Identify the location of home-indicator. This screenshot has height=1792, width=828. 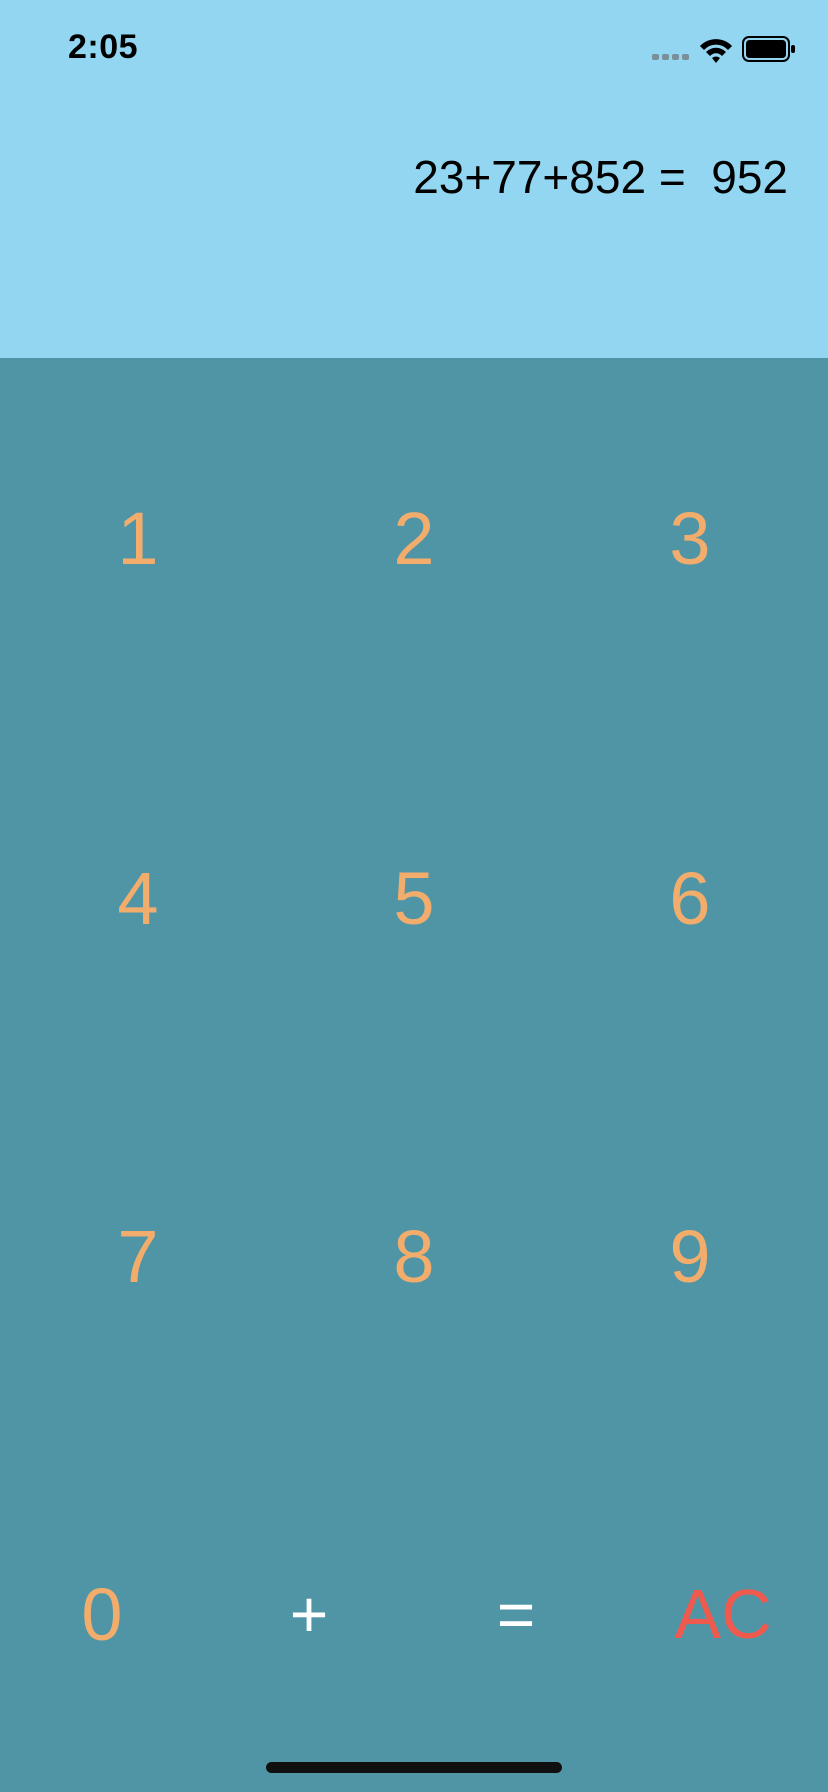
(414, 1767).